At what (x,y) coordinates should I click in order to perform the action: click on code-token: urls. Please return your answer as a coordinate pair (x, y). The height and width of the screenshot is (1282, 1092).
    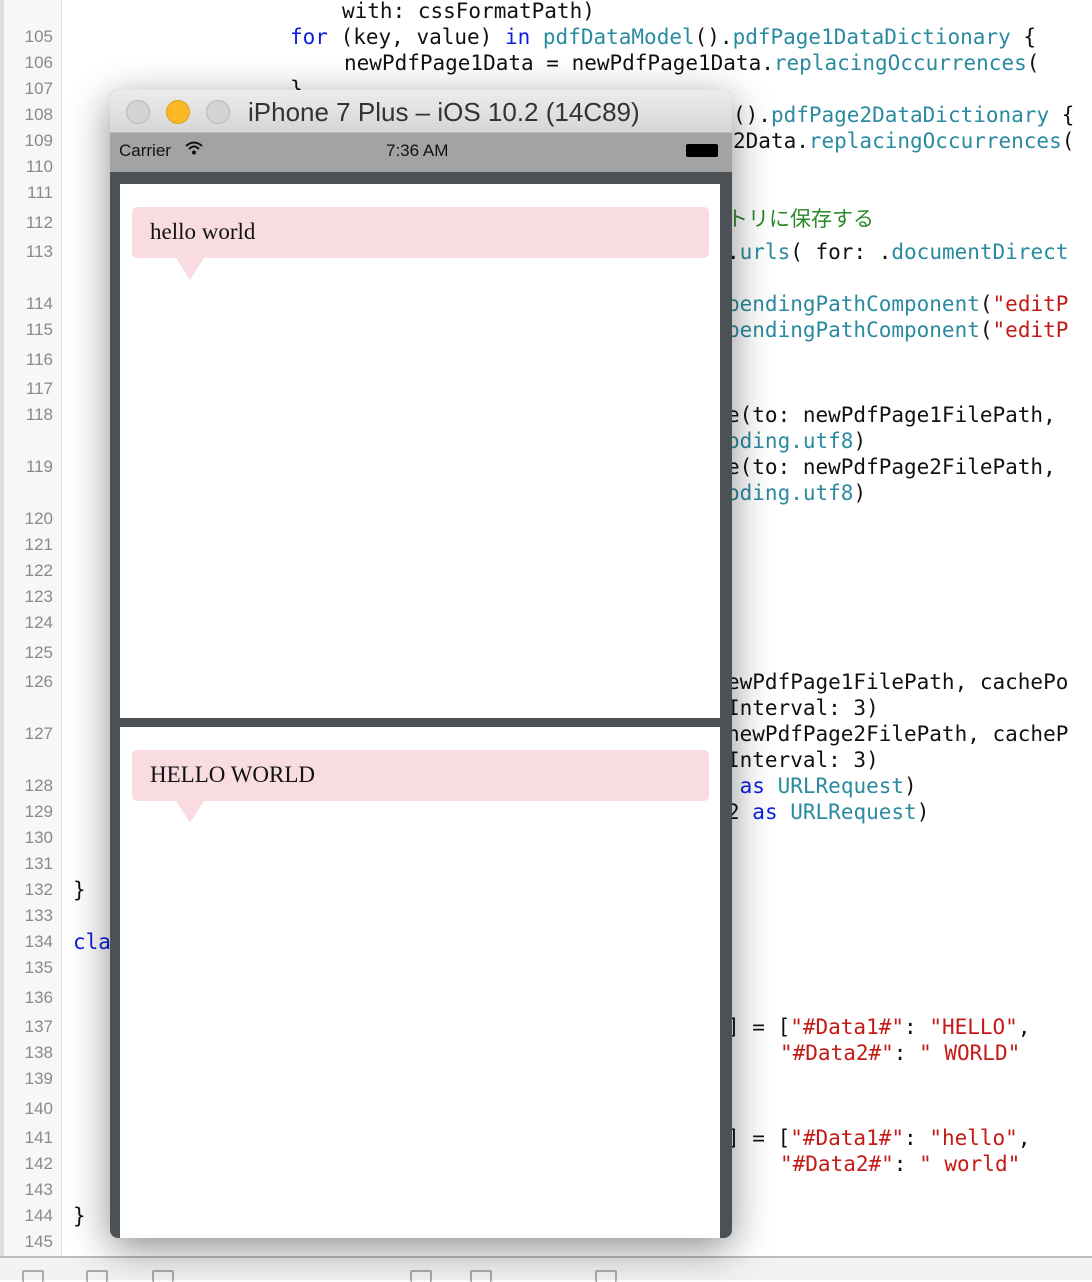
    Looking at the image, I should click on (765, 252).